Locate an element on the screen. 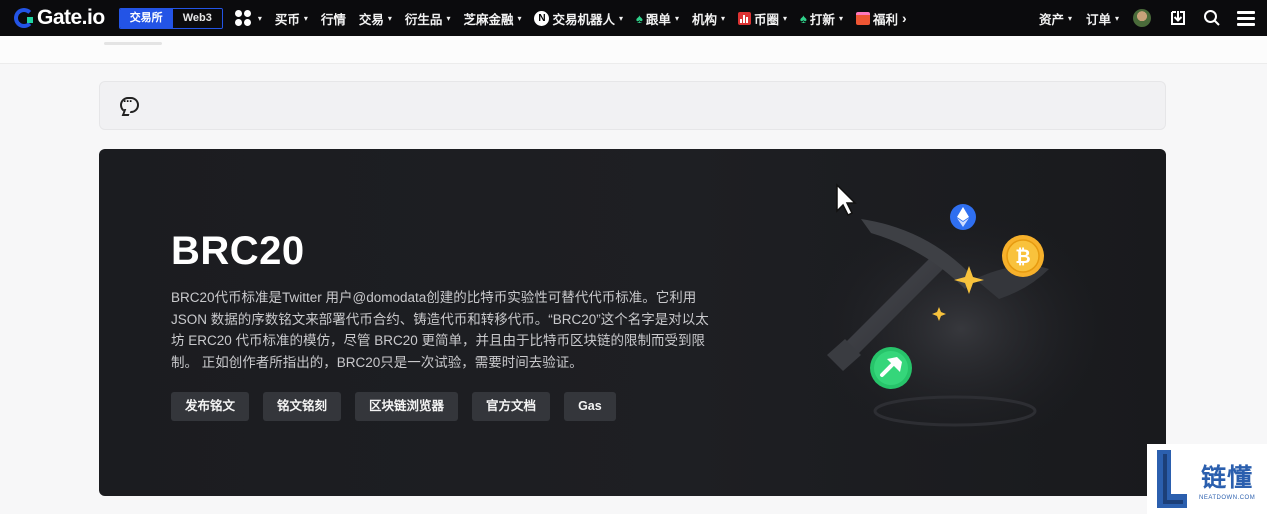 Image resolution: width=1267 pixels, height=514 pixels. nav-item-label: 福利 is located at coordinates (885, 19).